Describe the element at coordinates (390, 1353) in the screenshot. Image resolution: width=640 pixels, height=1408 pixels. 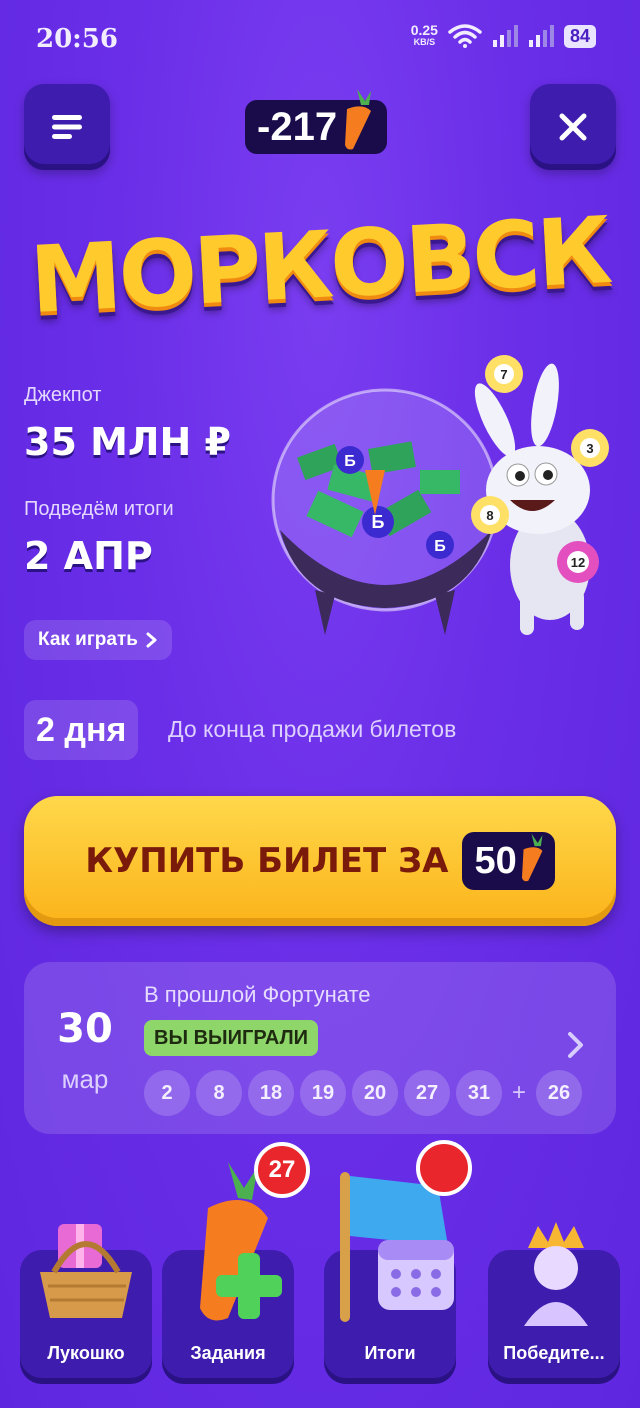
I see `nav-results-label: Итоги` at that location.